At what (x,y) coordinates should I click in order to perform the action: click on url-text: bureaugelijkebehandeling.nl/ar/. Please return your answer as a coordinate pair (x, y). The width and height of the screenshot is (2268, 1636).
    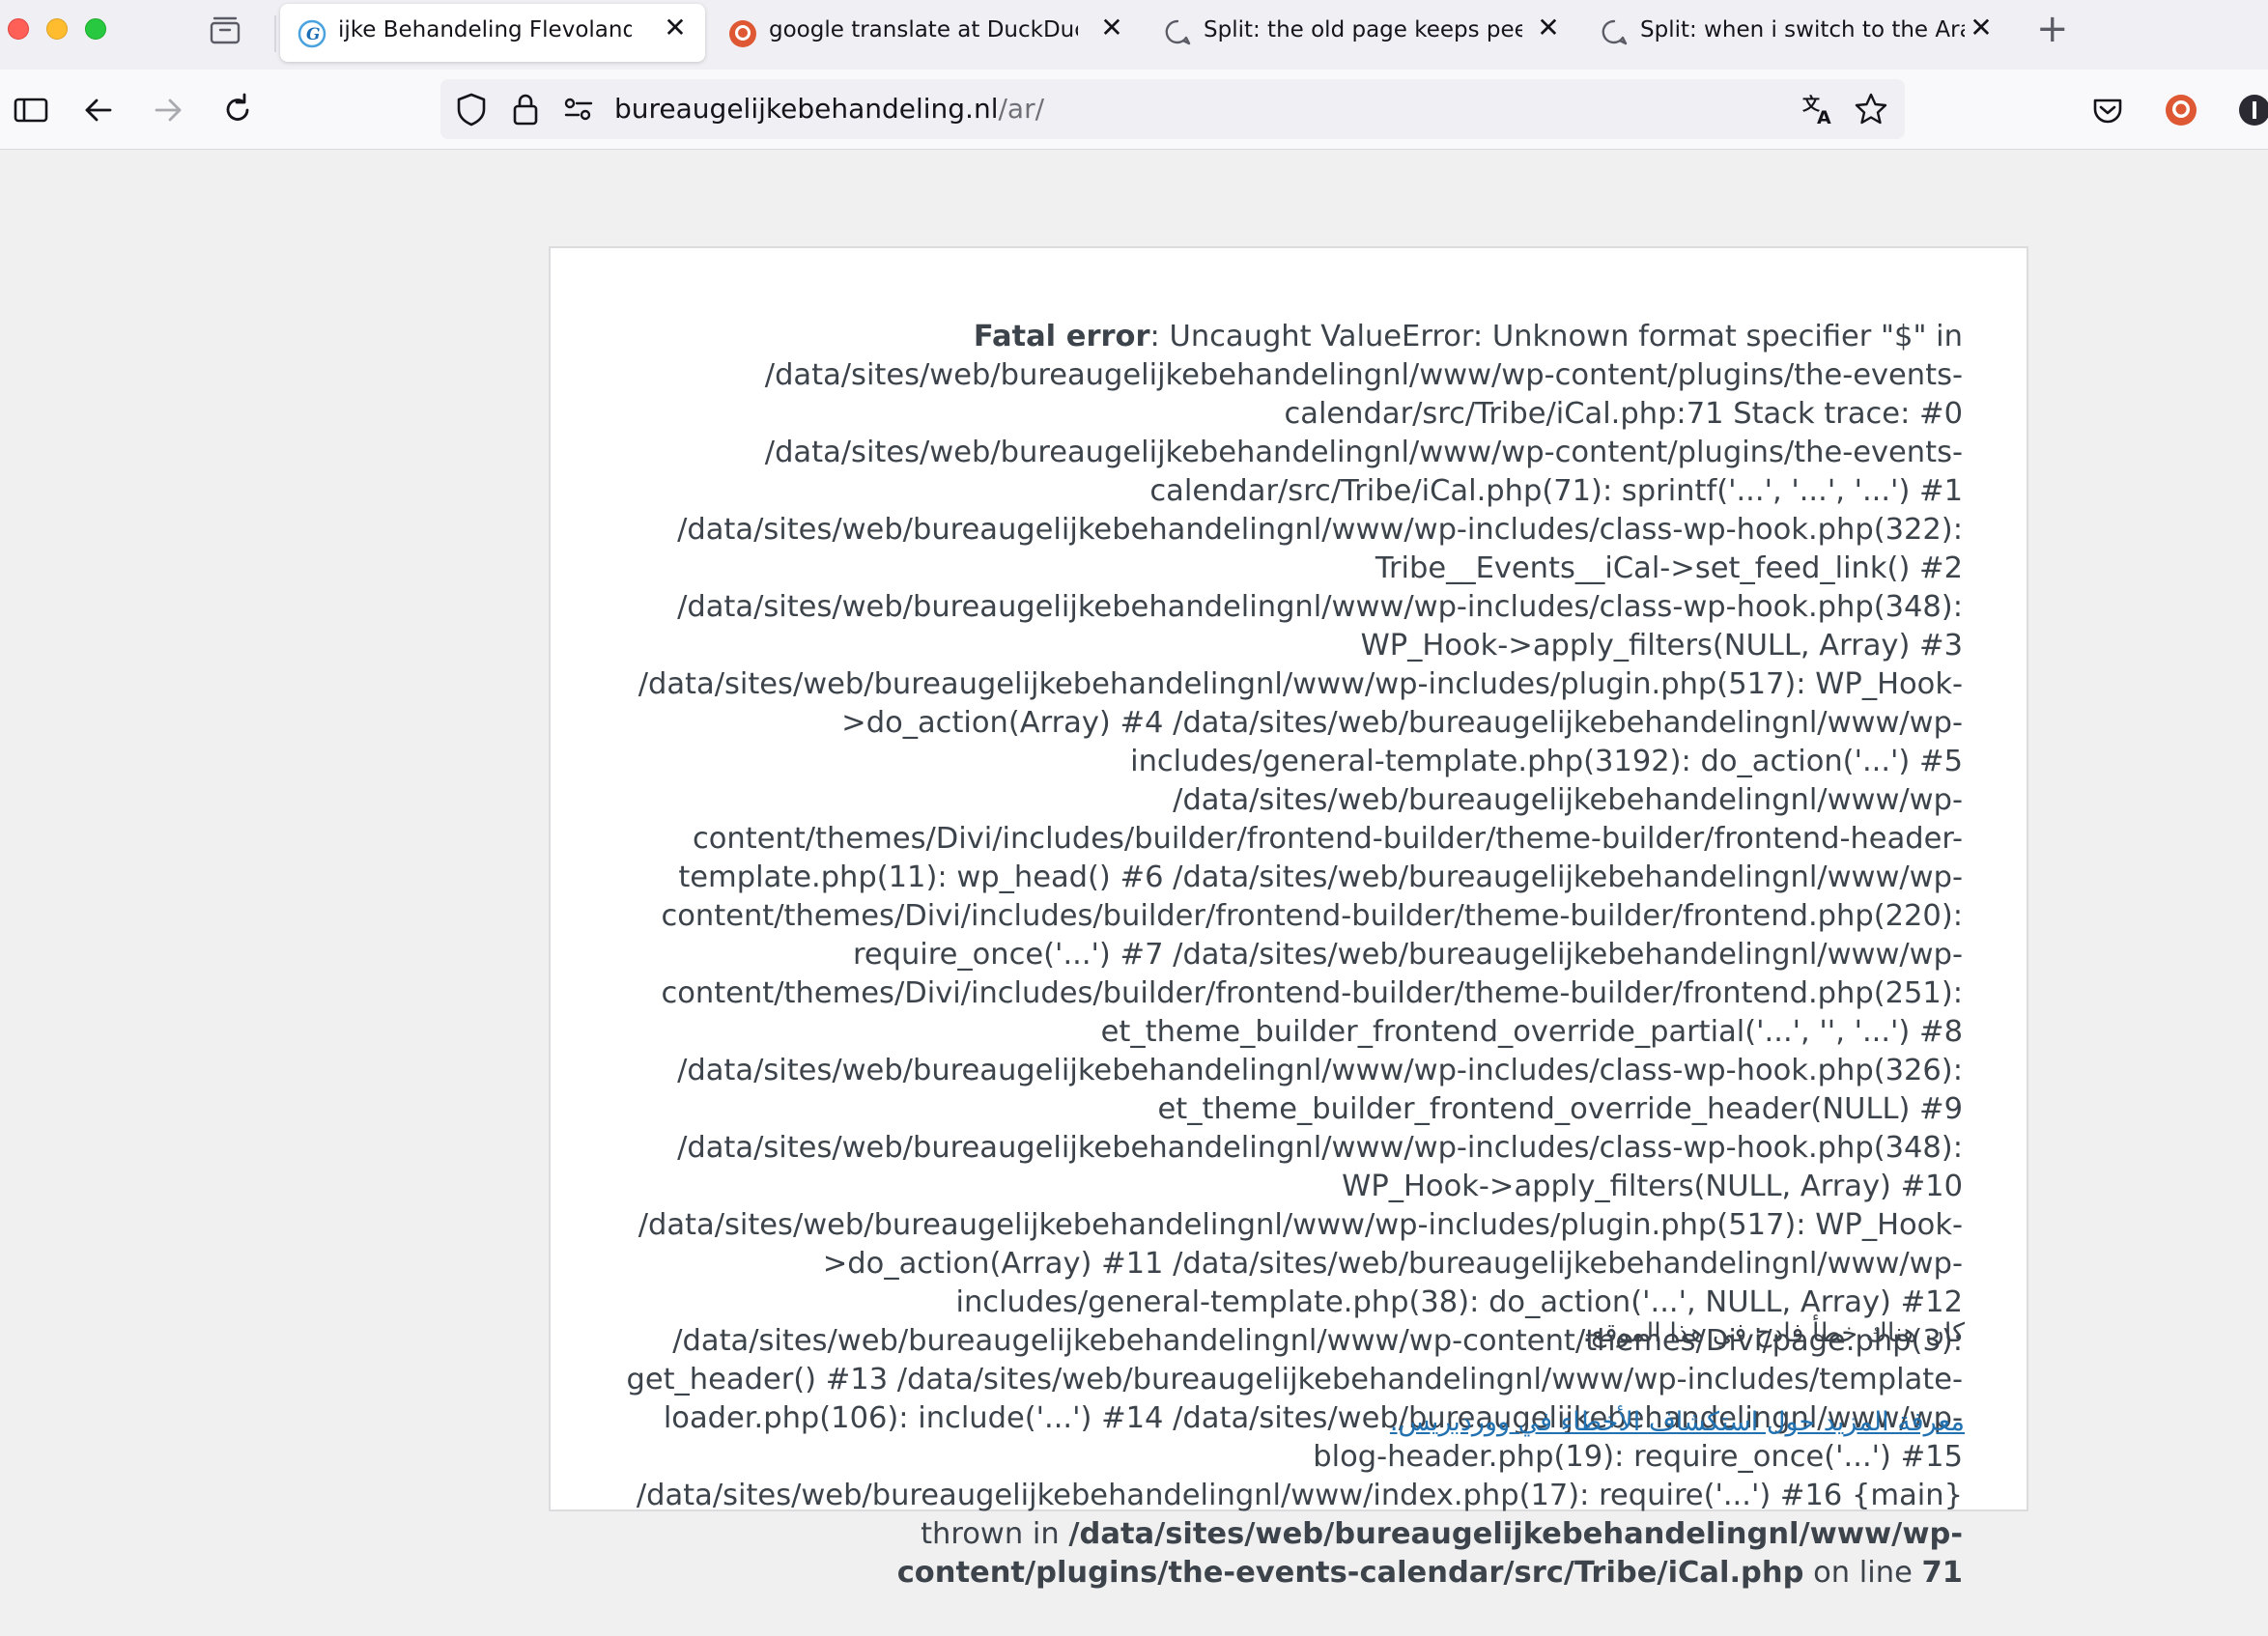
    Looking at the image, I should click on (829, 109).